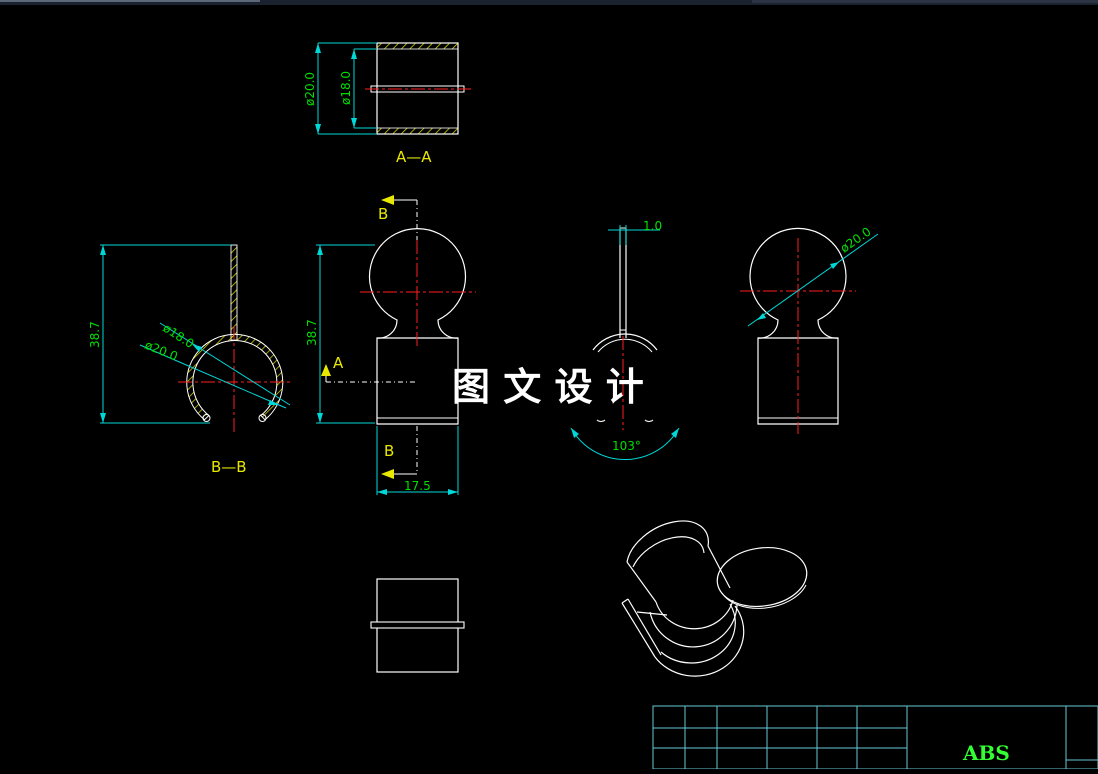 The height and width of the screenshot is (774, 1098). Describe the element at coordinates (652, 226) in the screenshot. I see `side-thickness-dim: 1.0` at that location.